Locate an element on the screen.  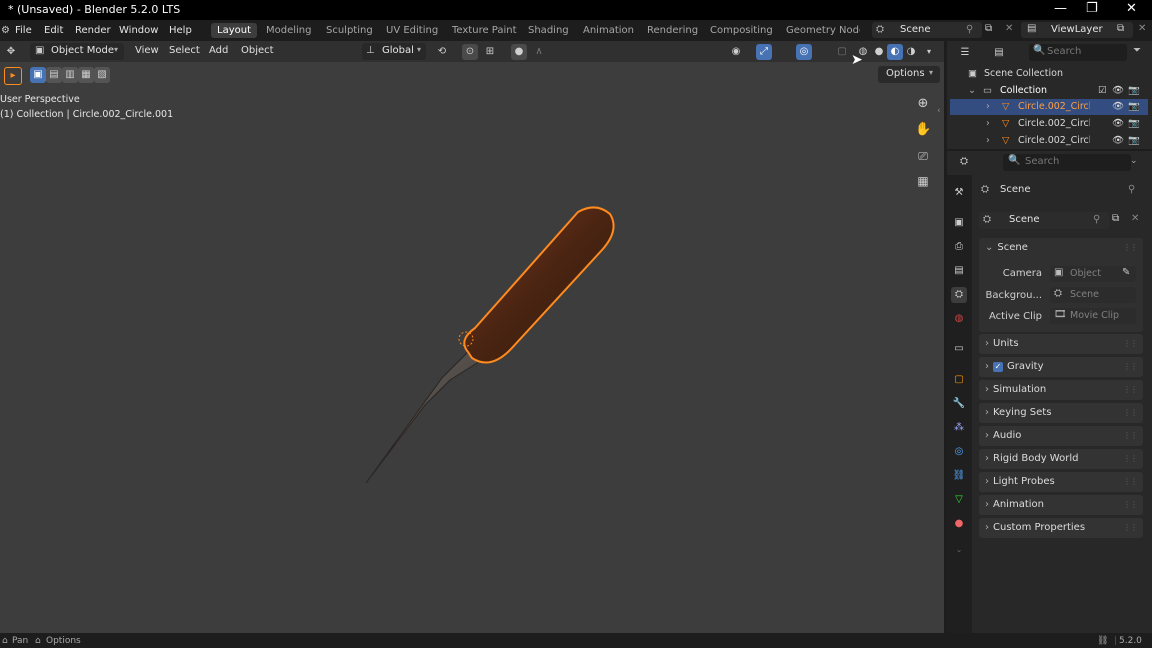
tab-modeling: Modeling is located at coordinates (289, 30).